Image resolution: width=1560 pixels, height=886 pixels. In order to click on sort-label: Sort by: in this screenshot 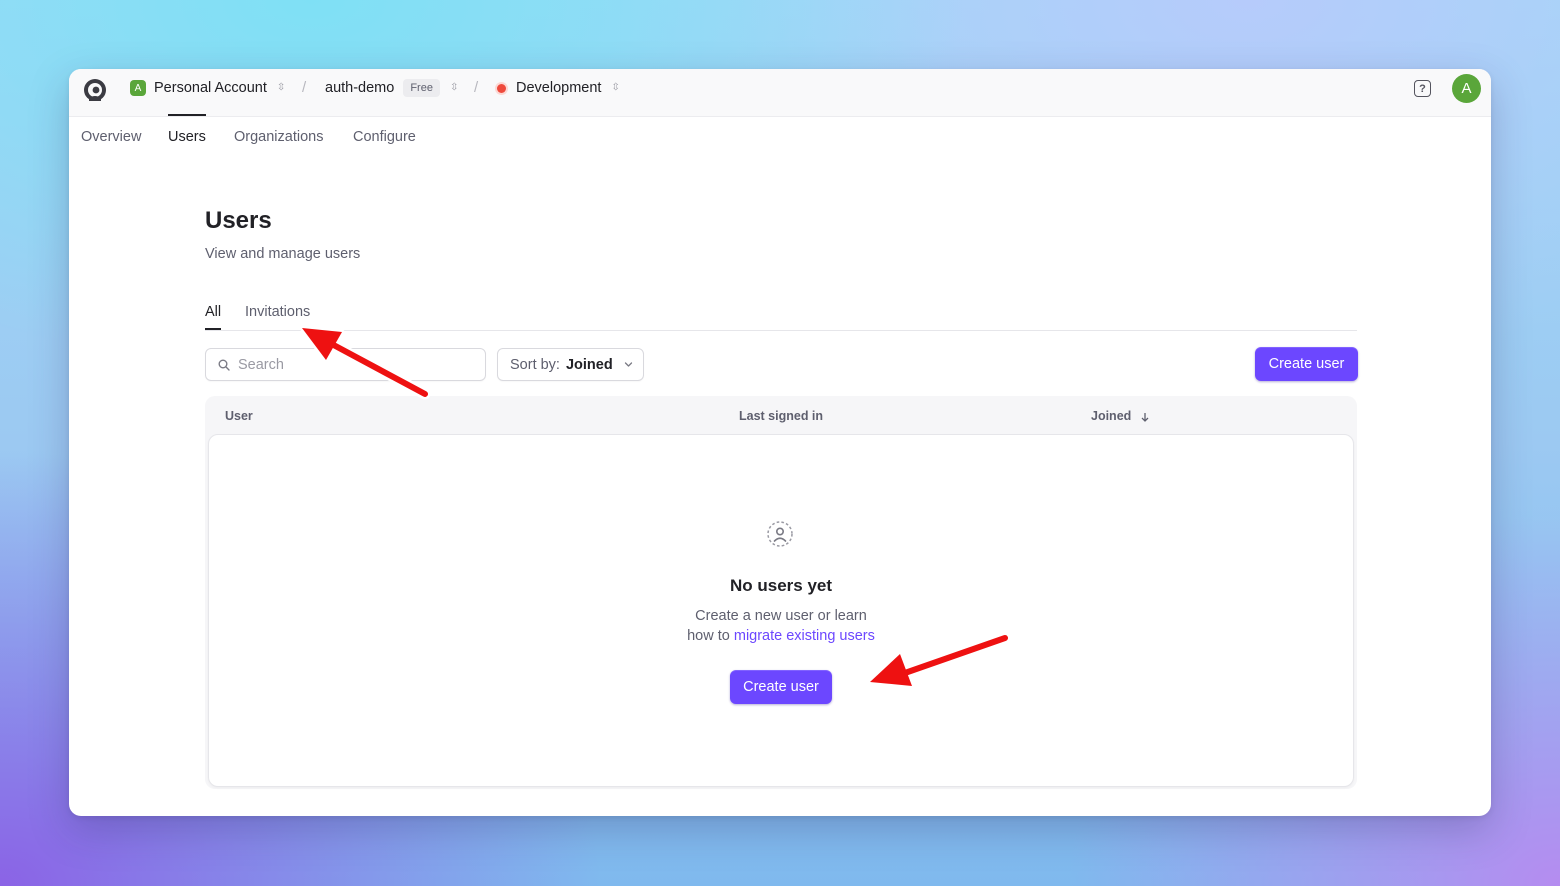, I will do `click(535, 364)`.